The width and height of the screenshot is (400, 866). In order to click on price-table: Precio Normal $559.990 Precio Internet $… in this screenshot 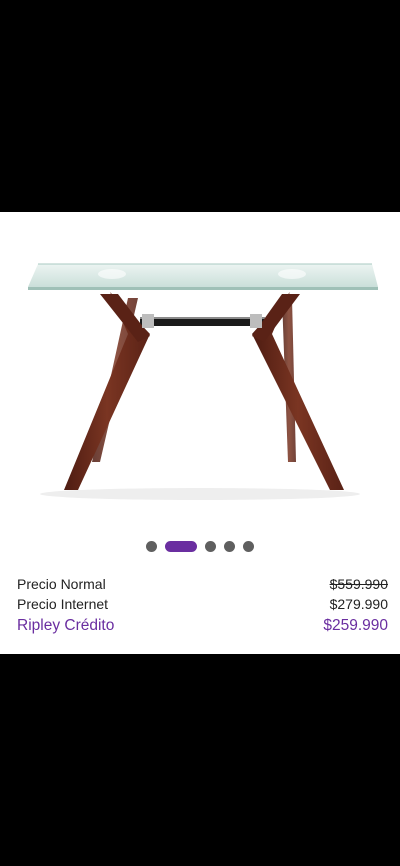, I will do `click(202, 606)`.